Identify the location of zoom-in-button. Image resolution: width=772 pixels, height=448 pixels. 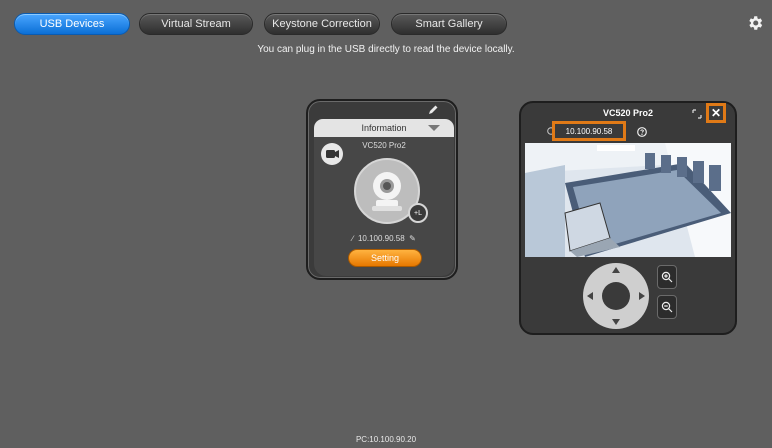
(667, 277).